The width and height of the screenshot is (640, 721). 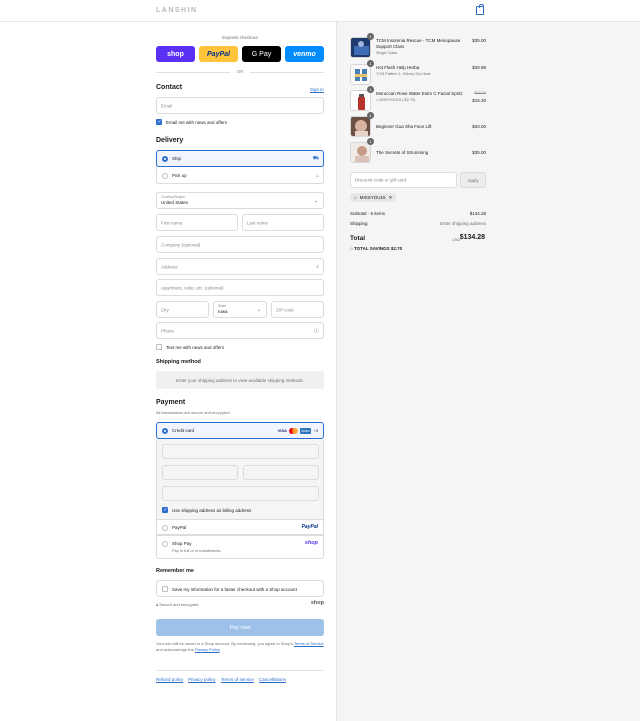 I want to click on credit-card-radio, so click(x=165, y=431).